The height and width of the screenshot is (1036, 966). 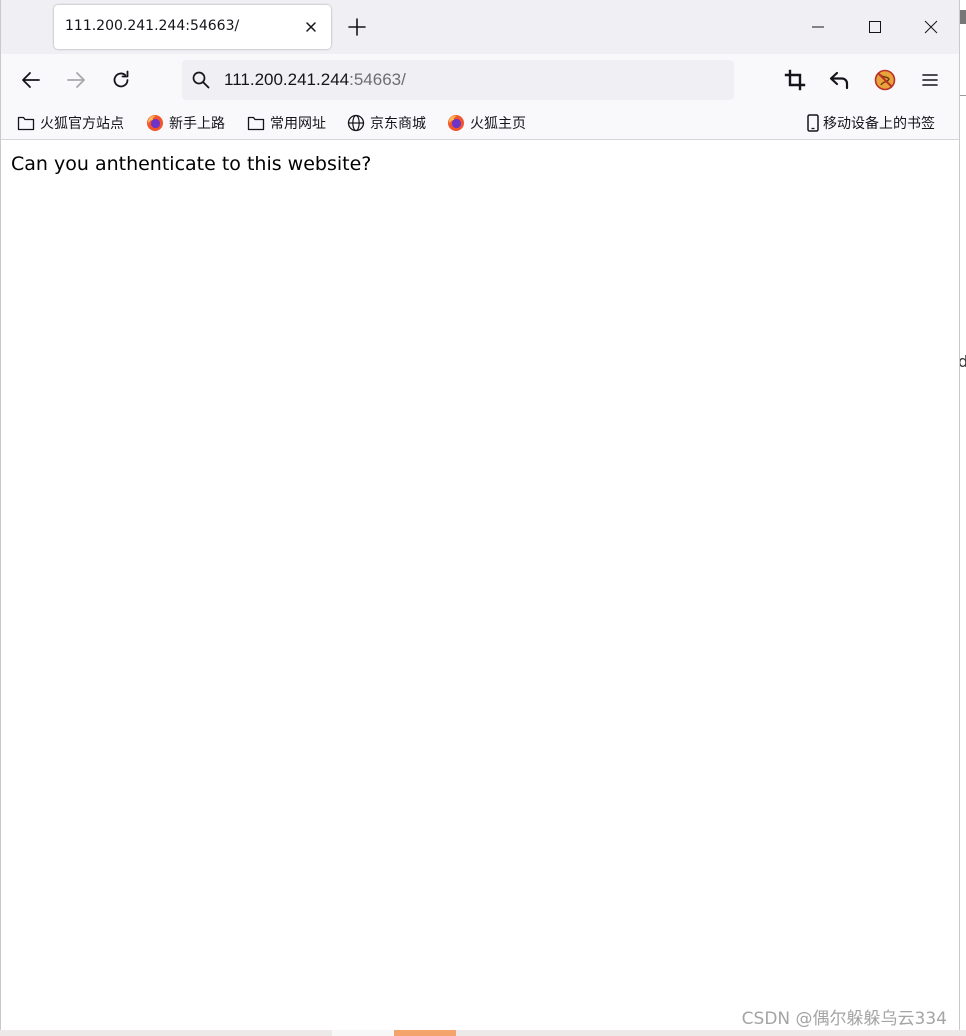 I want to click on bookmark-label: 火狐主页, so click(x=498, y=124).